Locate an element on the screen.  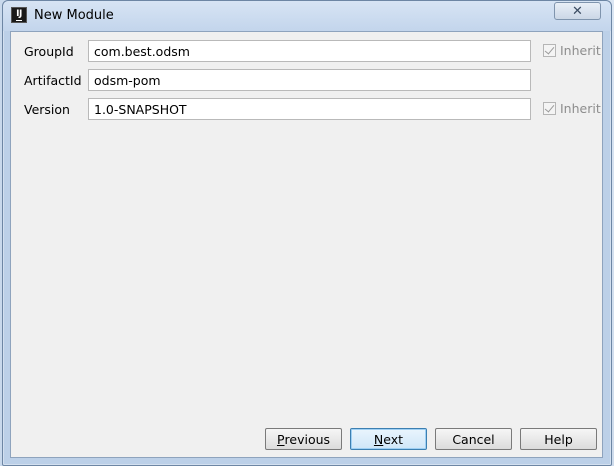
window-title: New Module is located at coordinates (74, 15).